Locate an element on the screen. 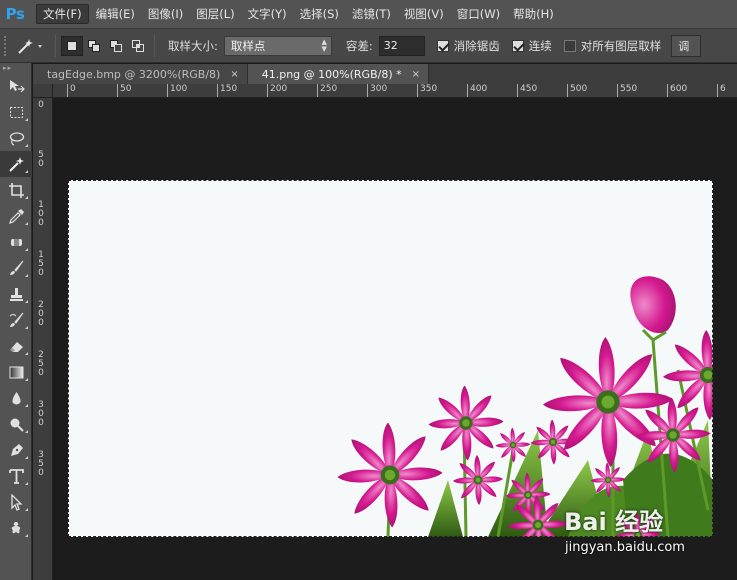 This screenshot has height=580, width=737. path-select-icon is located at coordinates (16, 502).